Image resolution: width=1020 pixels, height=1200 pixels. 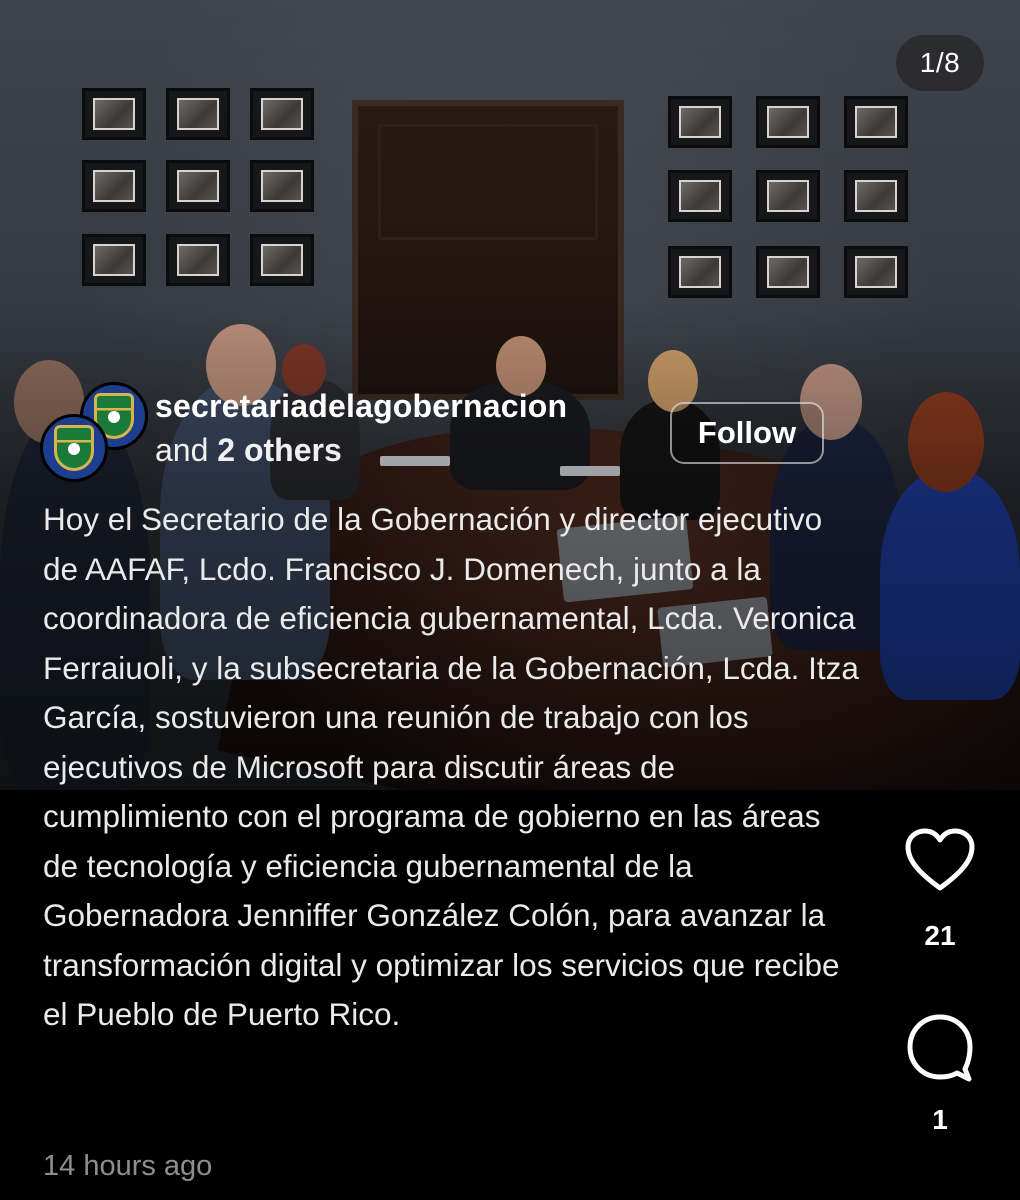 I want to click on comment-count: 1, so click(x=940, y=1120).